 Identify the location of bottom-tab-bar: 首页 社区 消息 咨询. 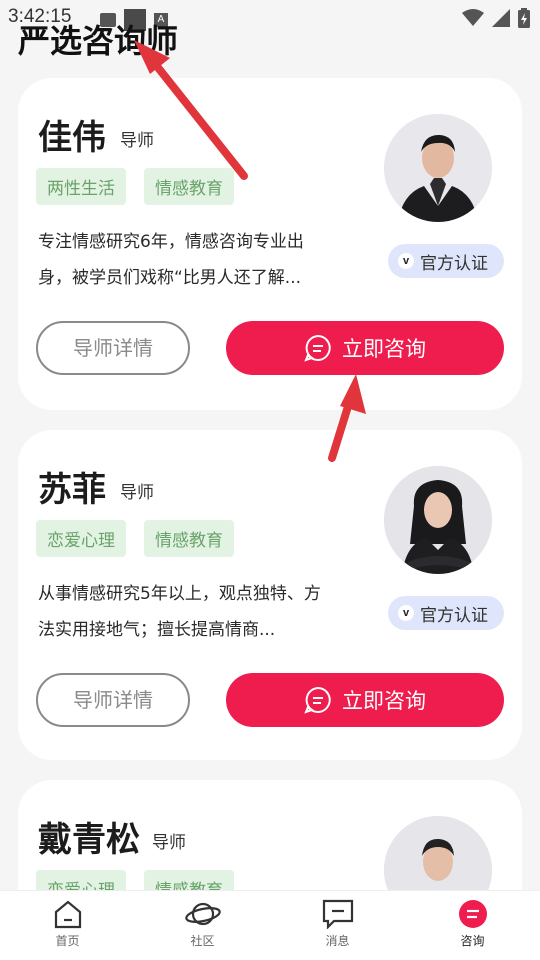
(270, 925).